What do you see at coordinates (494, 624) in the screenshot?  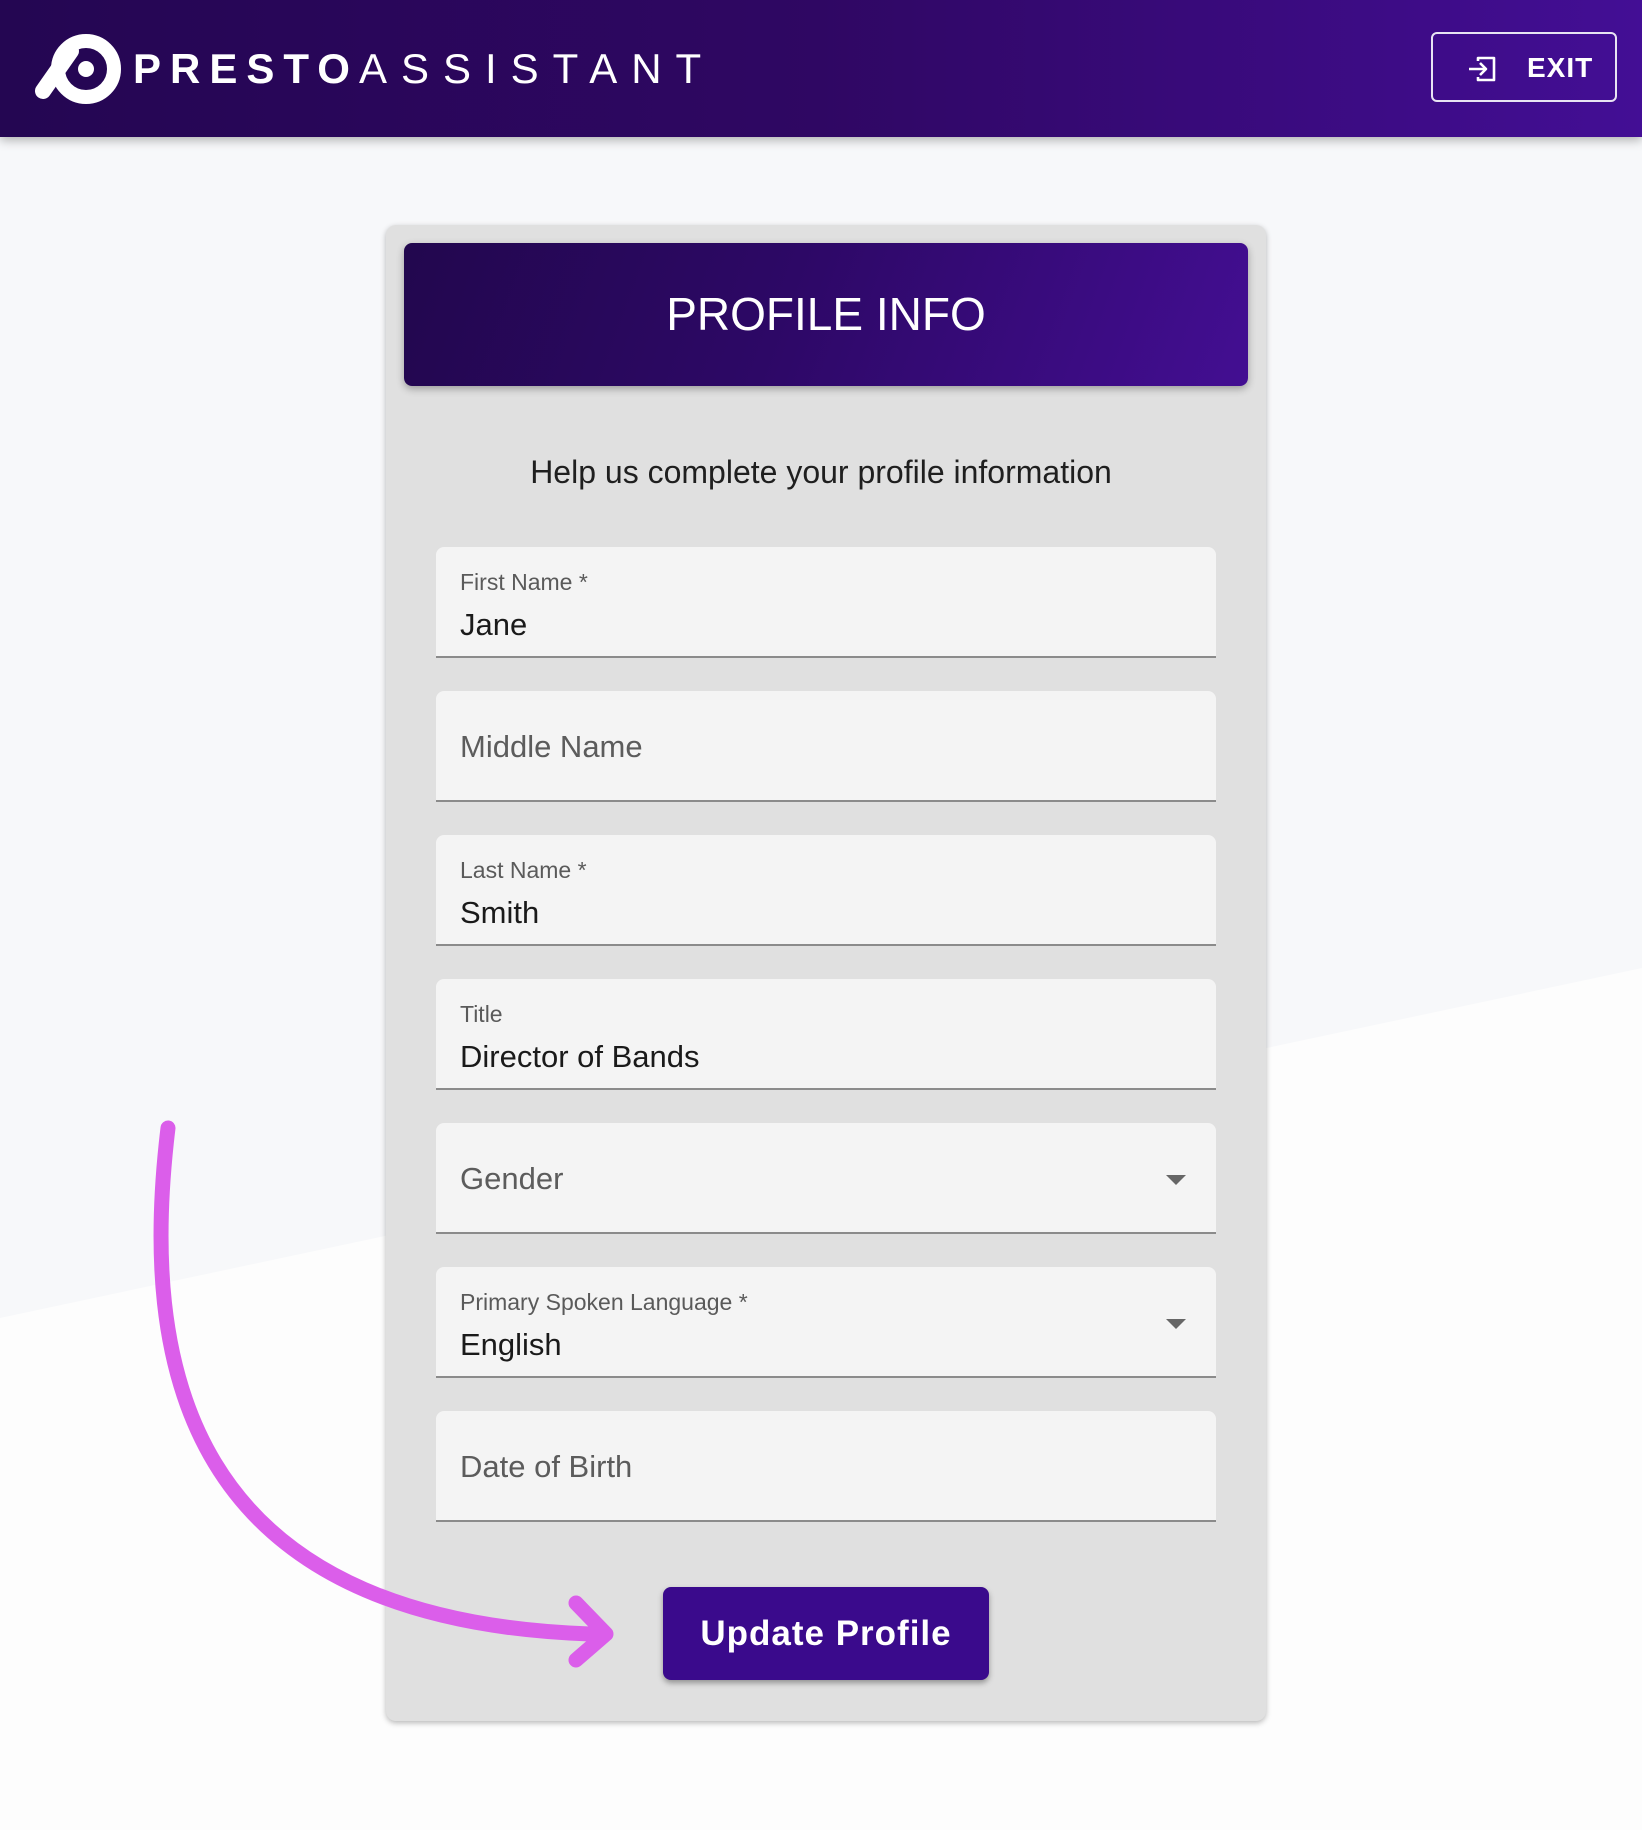 I see `first-name-value: Jane` at bounding box center [494, 624].